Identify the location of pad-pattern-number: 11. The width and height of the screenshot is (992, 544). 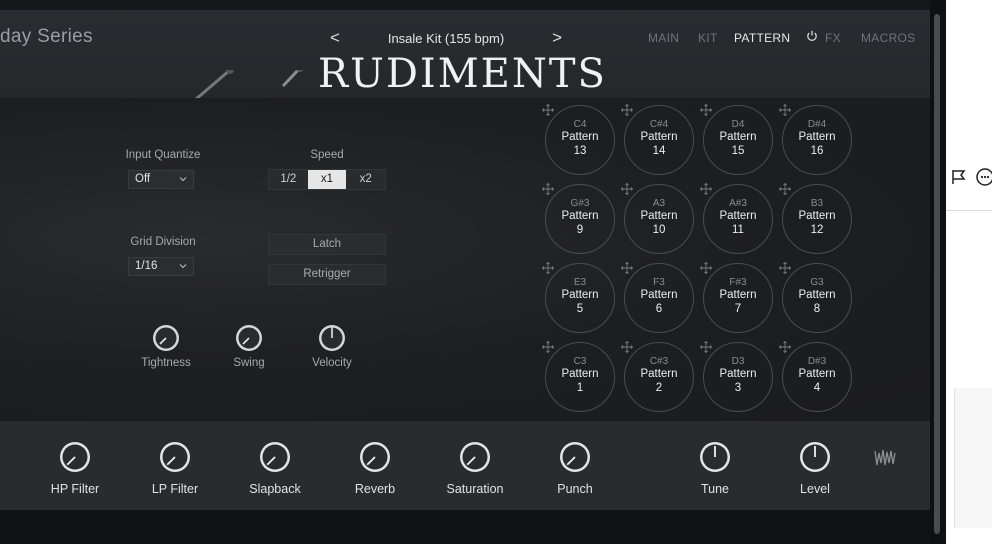
(738, 230).